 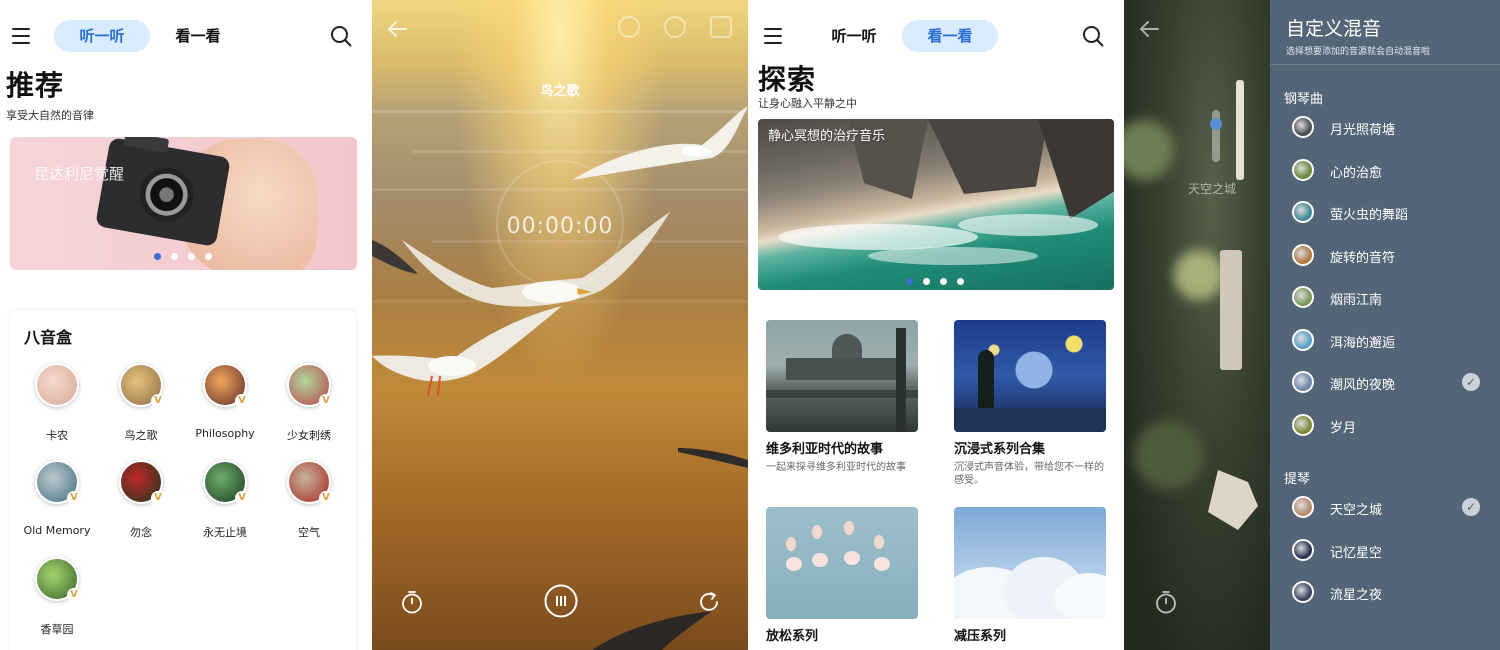 What do you see at coordinates (1297, 479) in the screenshot?
I see `section-label: 提琴` at bounding box center [1297, 479].